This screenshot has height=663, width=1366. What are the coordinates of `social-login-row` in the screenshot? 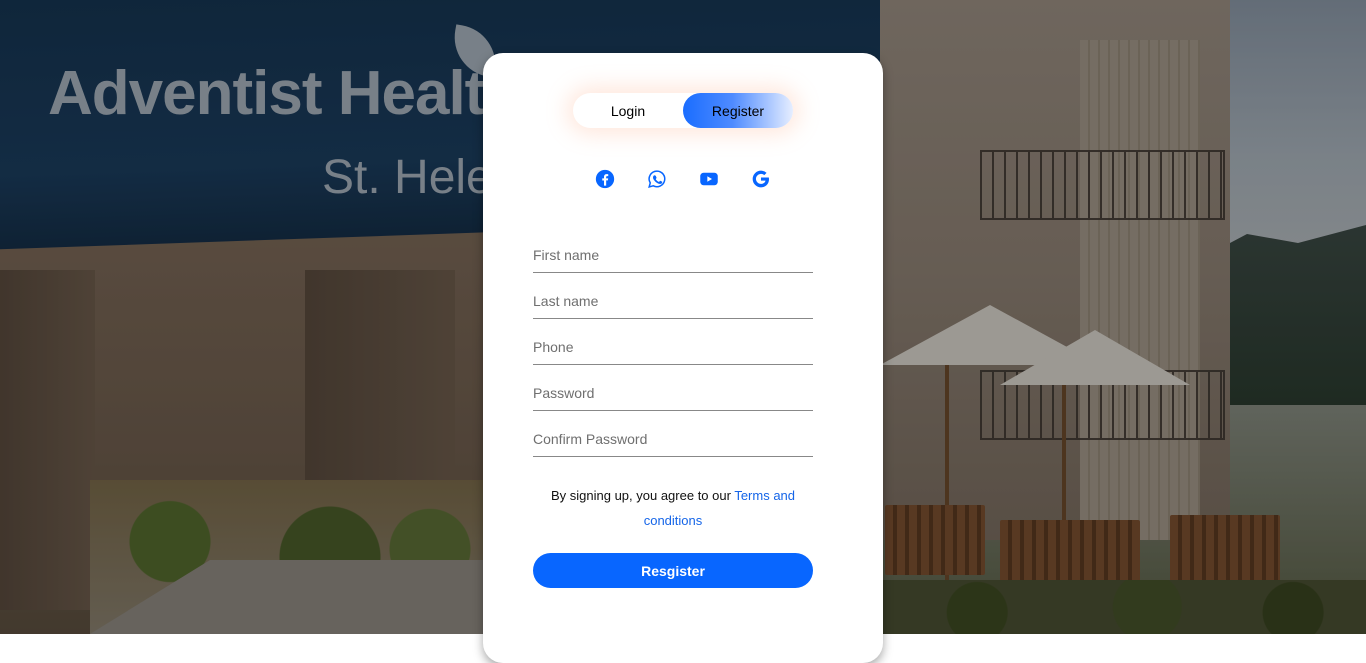 It's located at (683, 179).